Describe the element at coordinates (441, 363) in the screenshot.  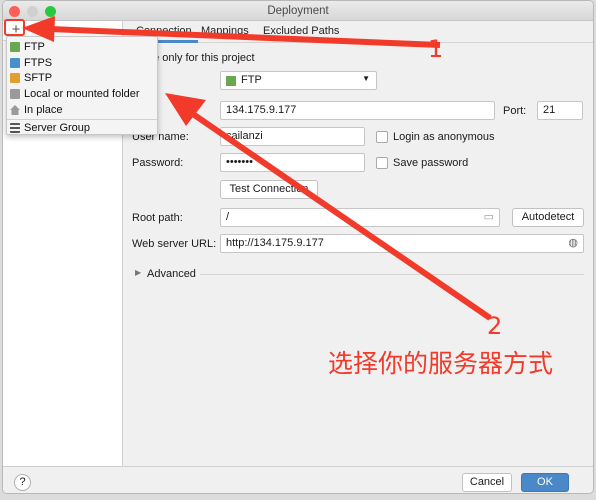
I see `annotation-caption: 选择你的服务器方式` at that location.